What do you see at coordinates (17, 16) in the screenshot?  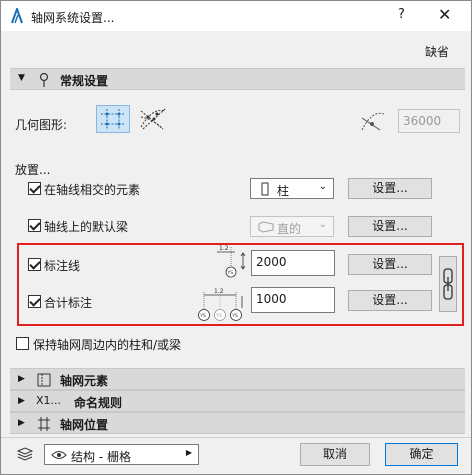 I see `archicad-logo-icon` at bounding box center [17, 16].